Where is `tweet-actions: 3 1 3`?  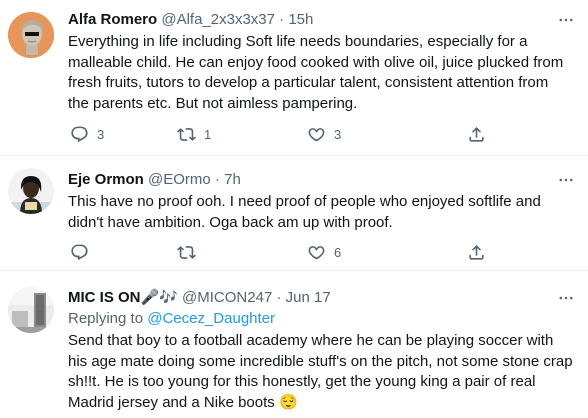
tweet-actions: 3 1 3 is located at coordinates (282, 134).